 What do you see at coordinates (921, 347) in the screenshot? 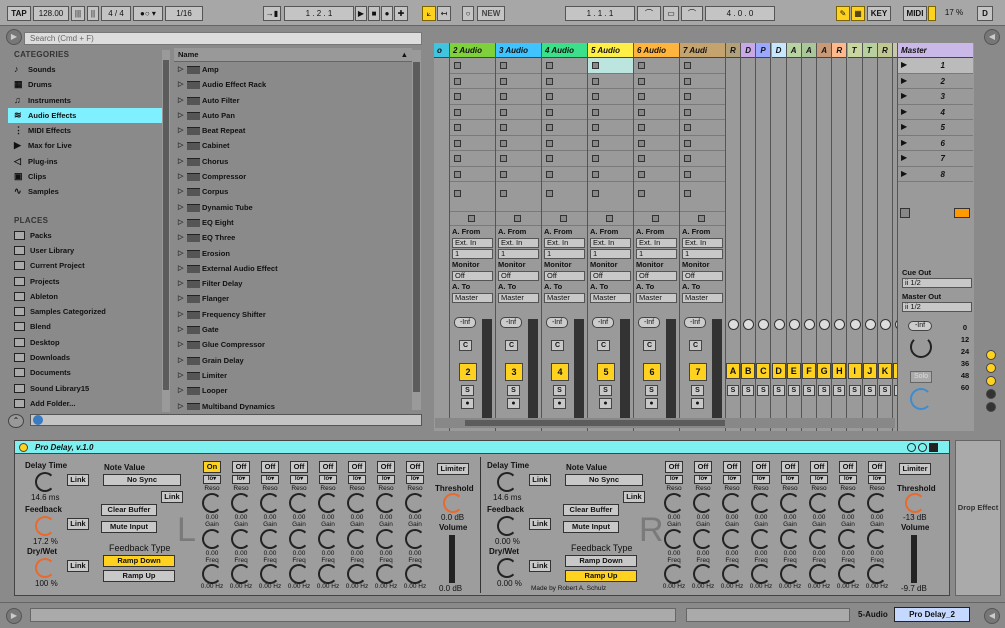
I see `master-pan-knob` at bounding box center [921, 347].